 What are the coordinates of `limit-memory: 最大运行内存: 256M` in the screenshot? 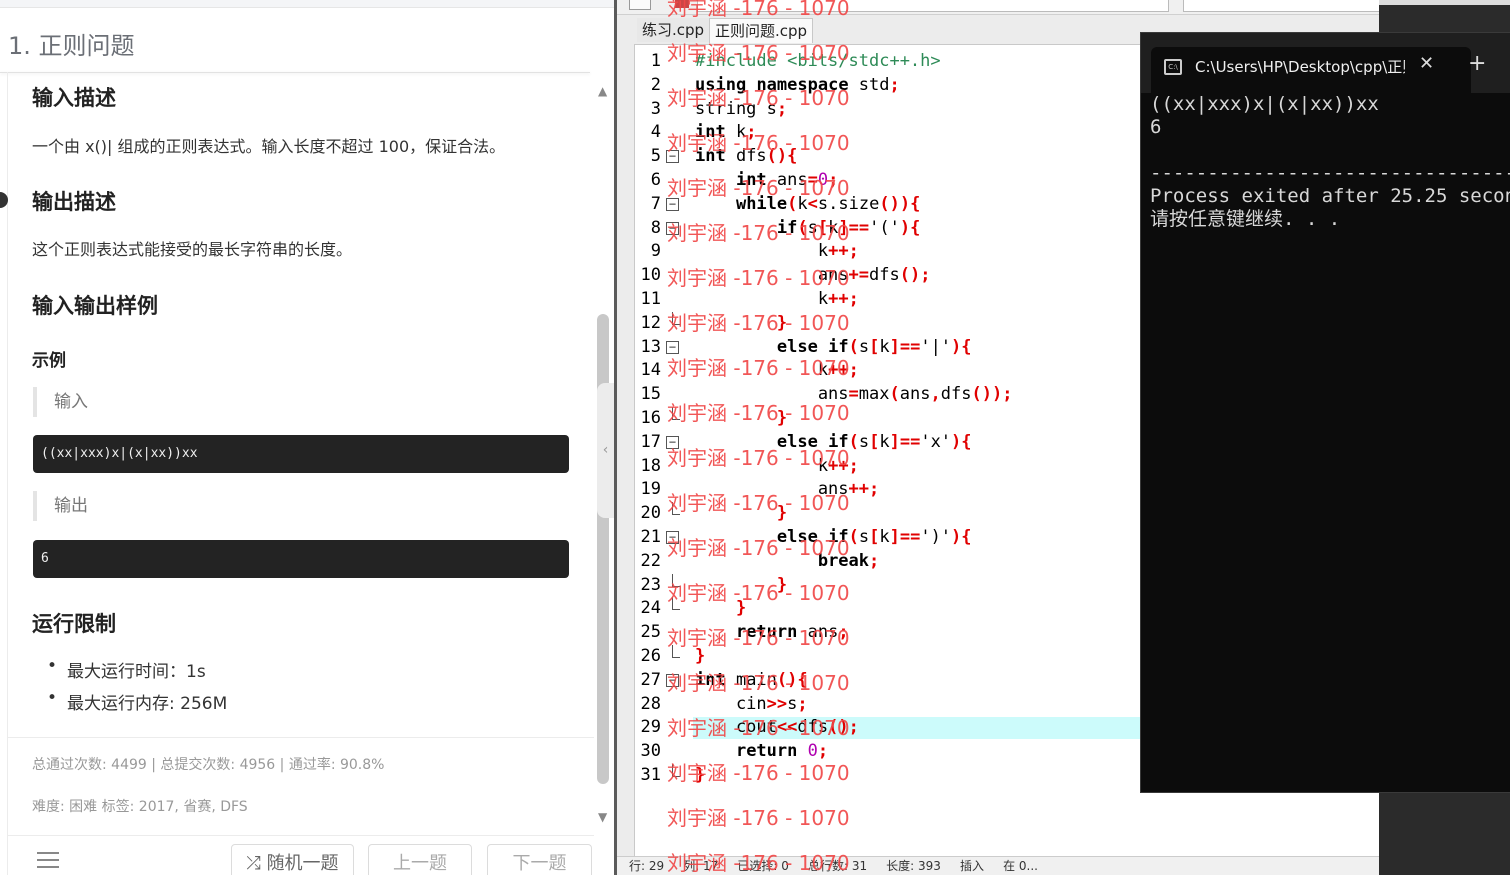 It's located at (137, 701).